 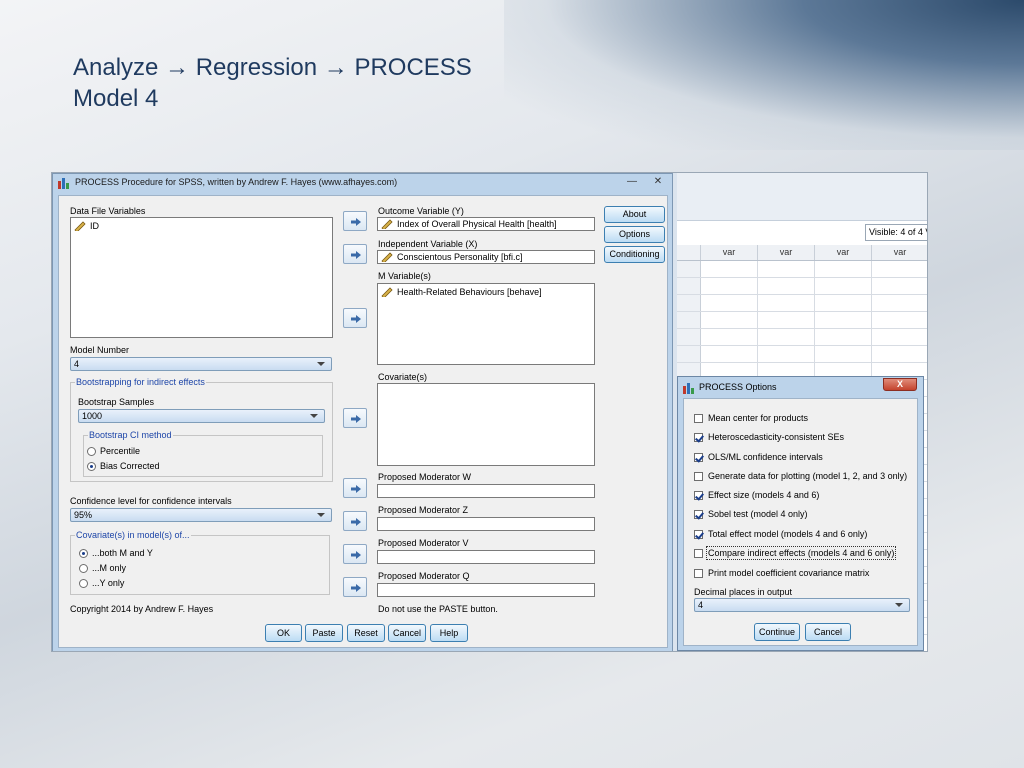 What do you see at coordinates (355, 418) in the screenshot?
I see `move-to-covariates-button` at bounding box center [355, 418].